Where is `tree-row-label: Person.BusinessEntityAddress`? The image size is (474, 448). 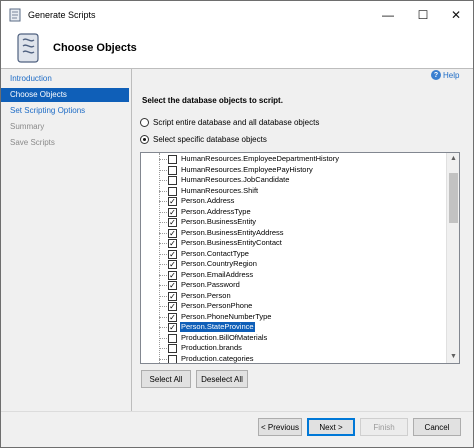
tree-row-label: Person.BusinessEntityAddress is located at coordinates (232, 232).